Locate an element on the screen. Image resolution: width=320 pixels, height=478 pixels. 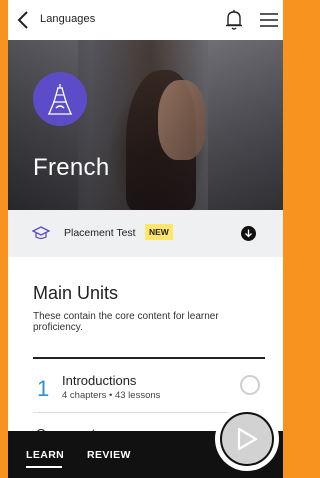
placement-test-label: Placement Test is located at coordinates (100, 233).